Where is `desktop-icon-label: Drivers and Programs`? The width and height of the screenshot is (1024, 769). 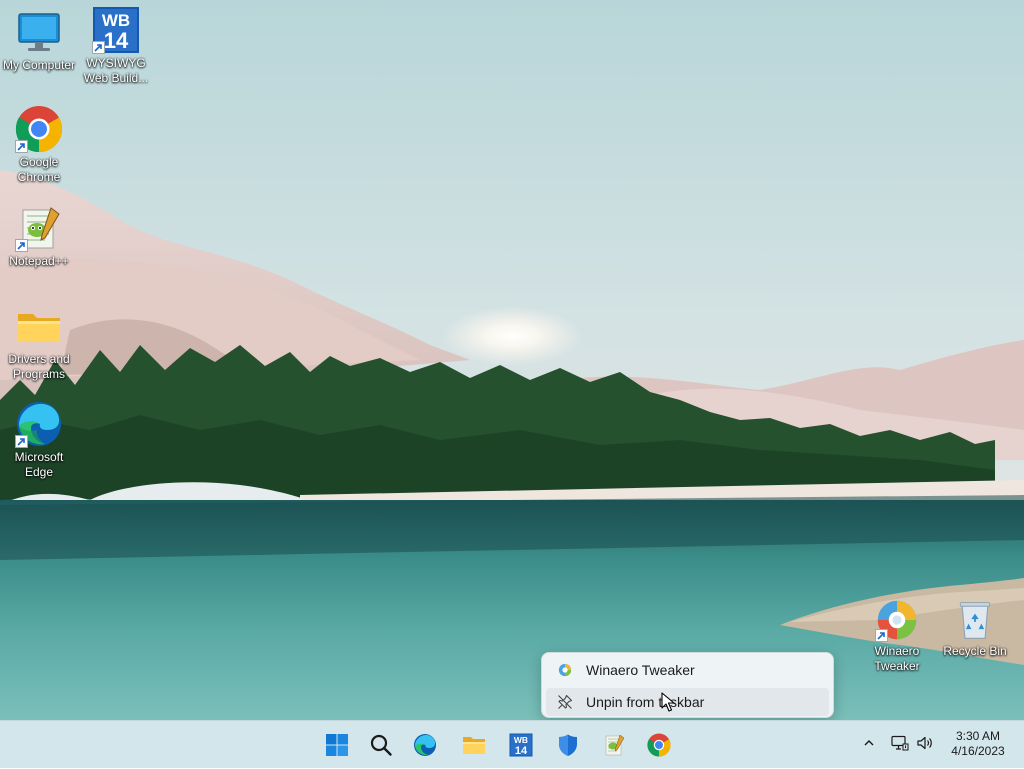
desktop-icon-label: Drivers and Programs is located at coordinates (39, 366).